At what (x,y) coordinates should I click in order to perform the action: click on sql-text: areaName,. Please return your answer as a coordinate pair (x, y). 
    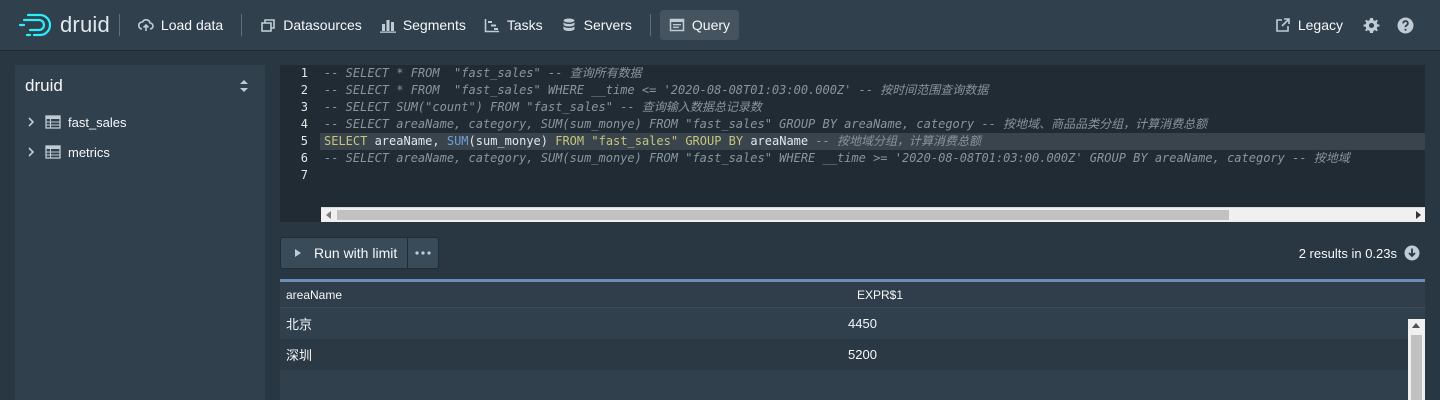
    Looking at the image, I should click on (407, 141).